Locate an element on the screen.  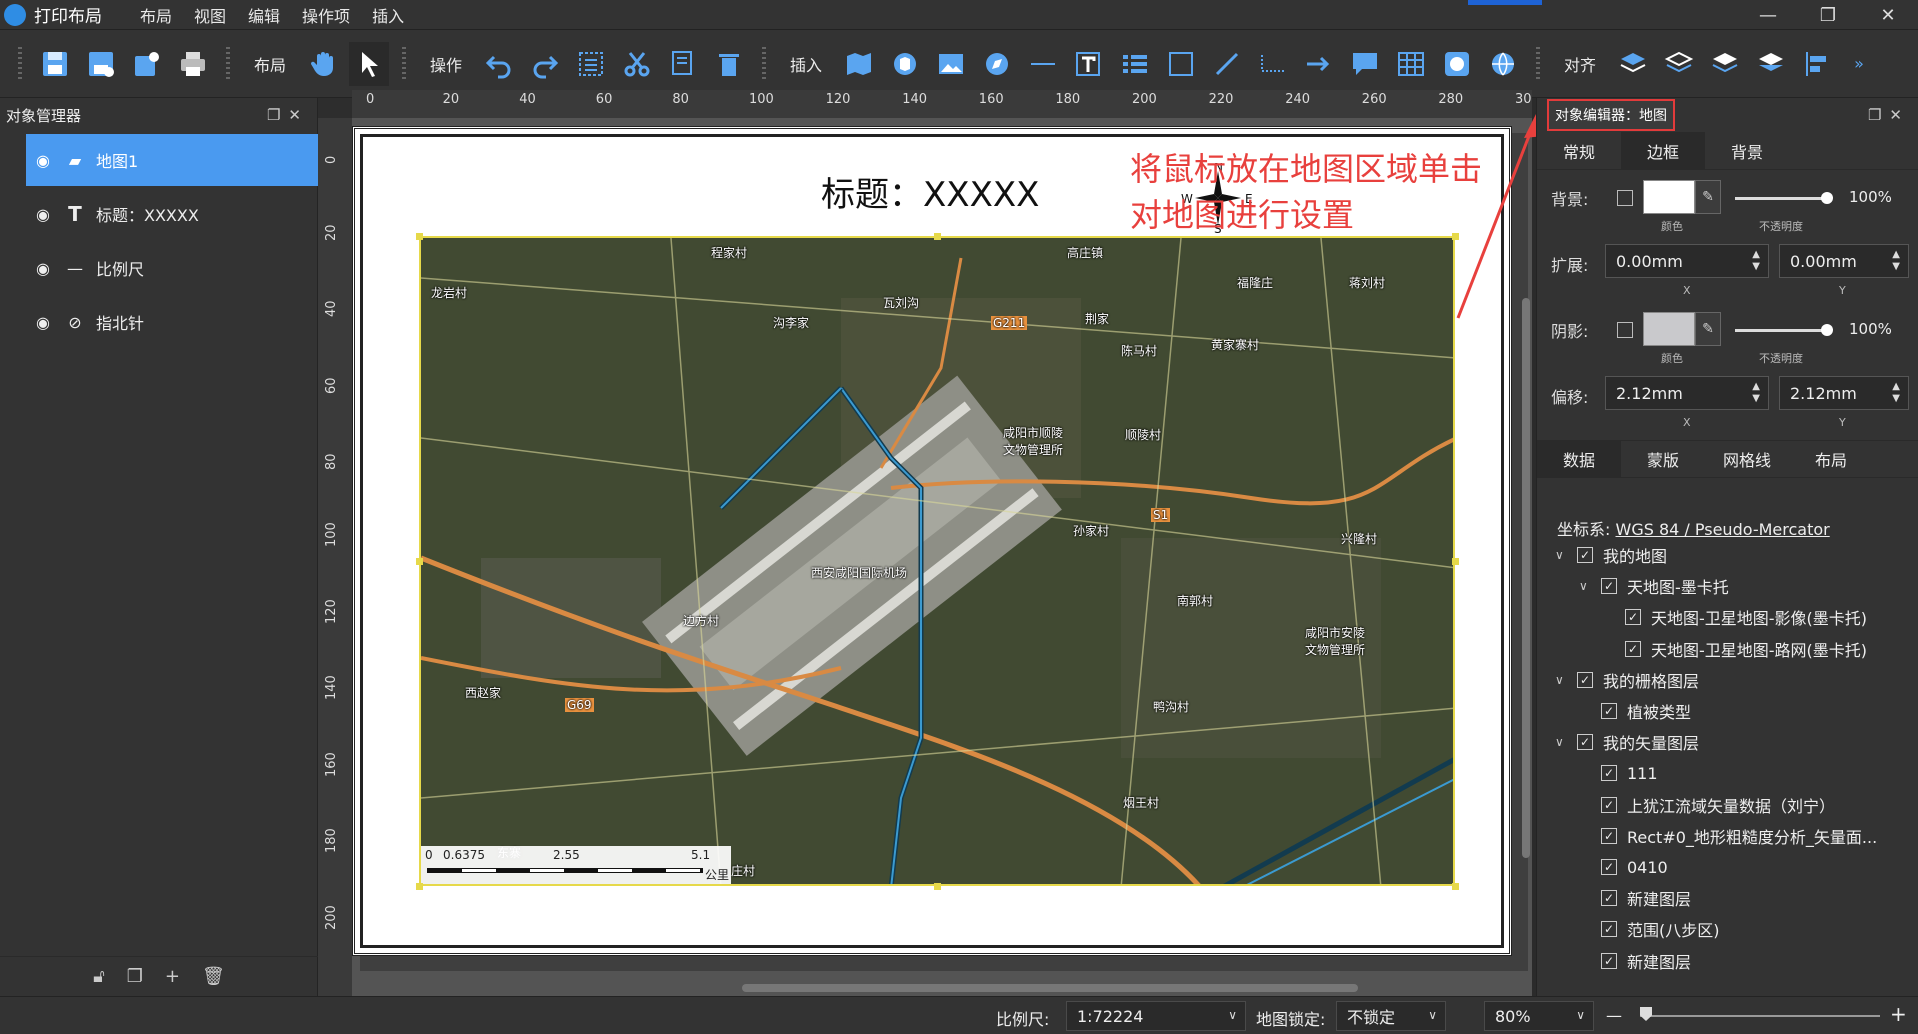
layer-tree-row: ✓ 天地图-卫星地图-影像(墨卡托) is located at coordinates (1735, 617).